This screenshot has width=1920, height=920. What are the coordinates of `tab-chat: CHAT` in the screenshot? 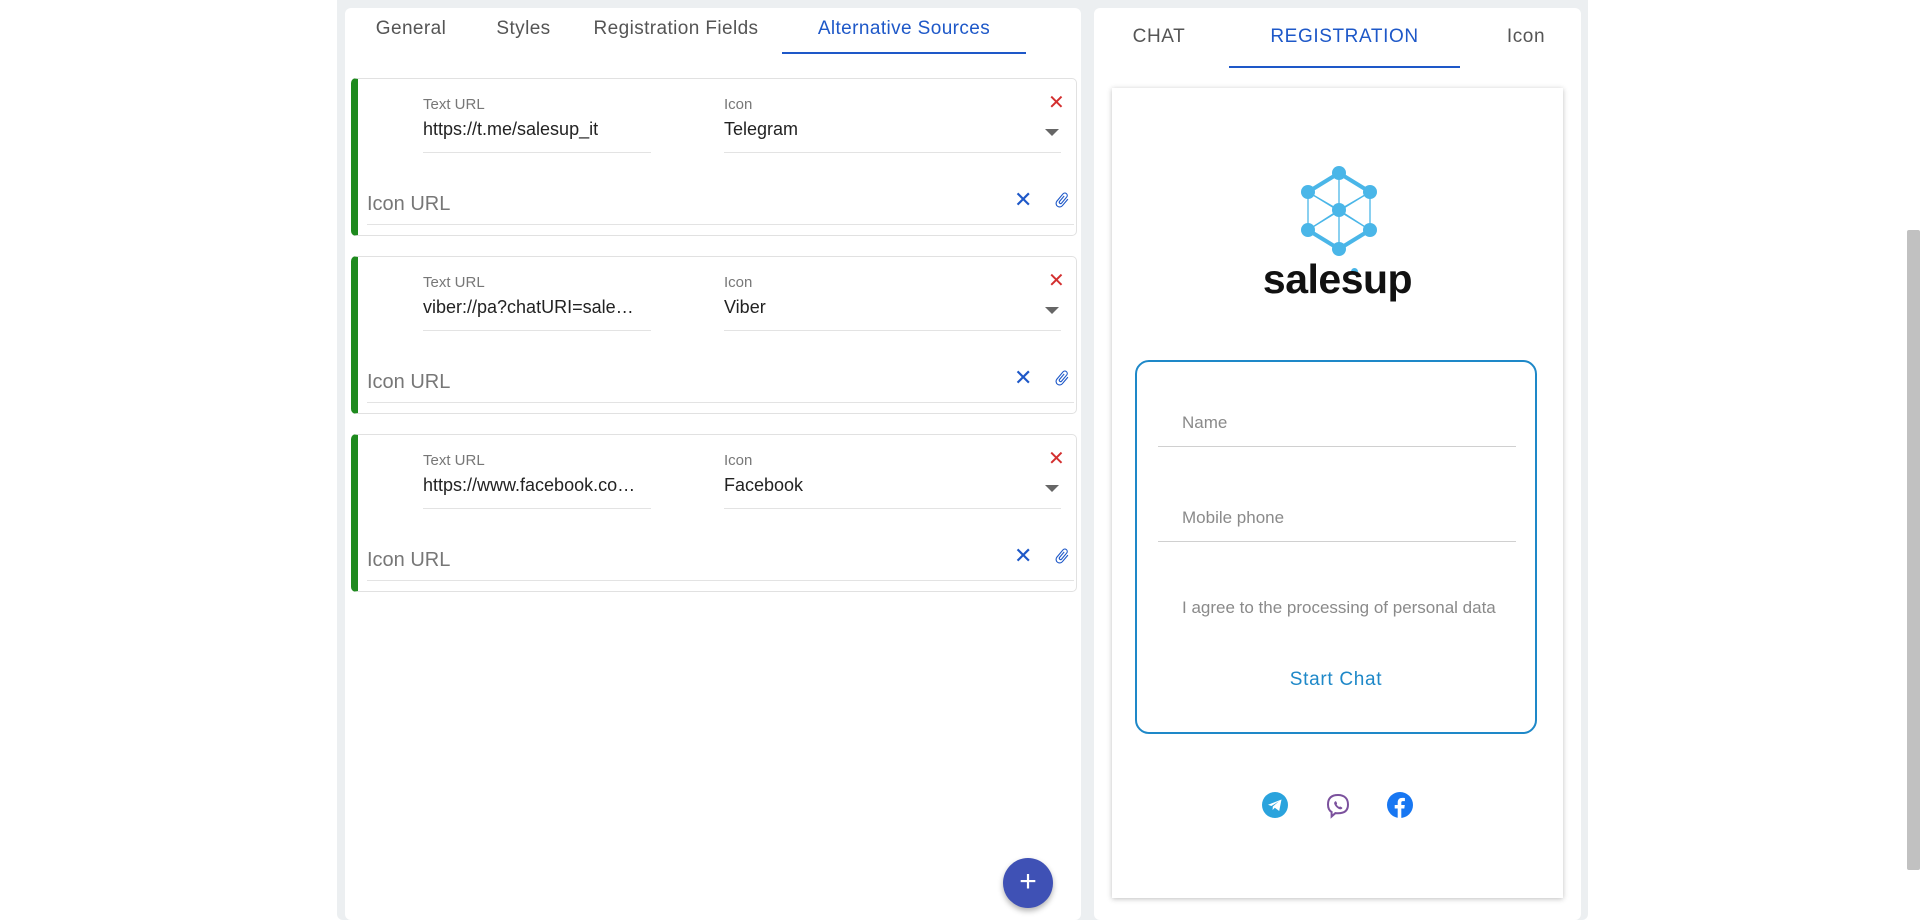 It's located at (1159, 38).